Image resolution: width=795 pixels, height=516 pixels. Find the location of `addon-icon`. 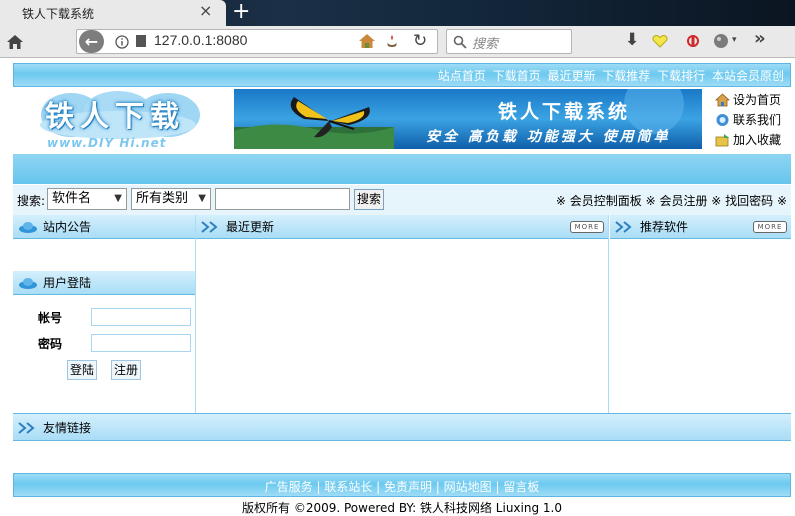

addon-icon is located at coordinates (693, 41).